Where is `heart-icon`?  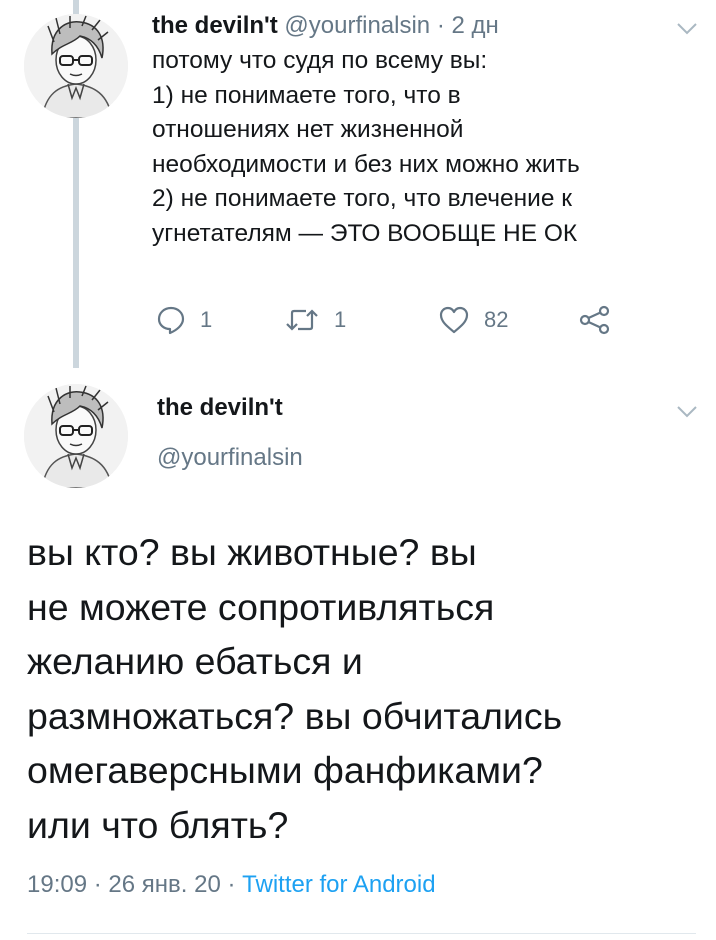 heart-icon is located at coordinates (454, 320).